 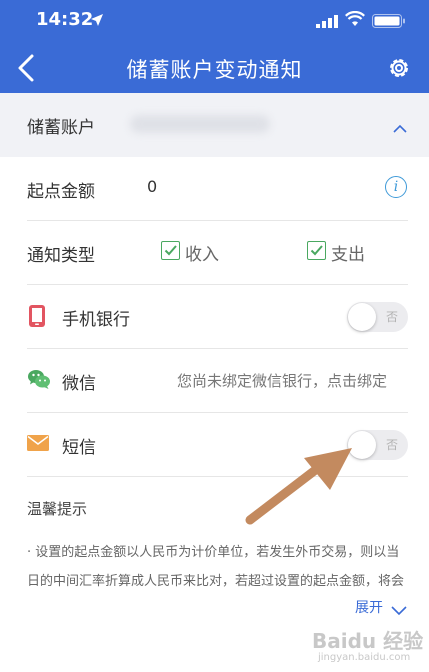 What do you see at coordinates (217, 317) in the screenshot?
I see `mobile-bank-row: 手机银行 否` at bounding box center [217, 317].